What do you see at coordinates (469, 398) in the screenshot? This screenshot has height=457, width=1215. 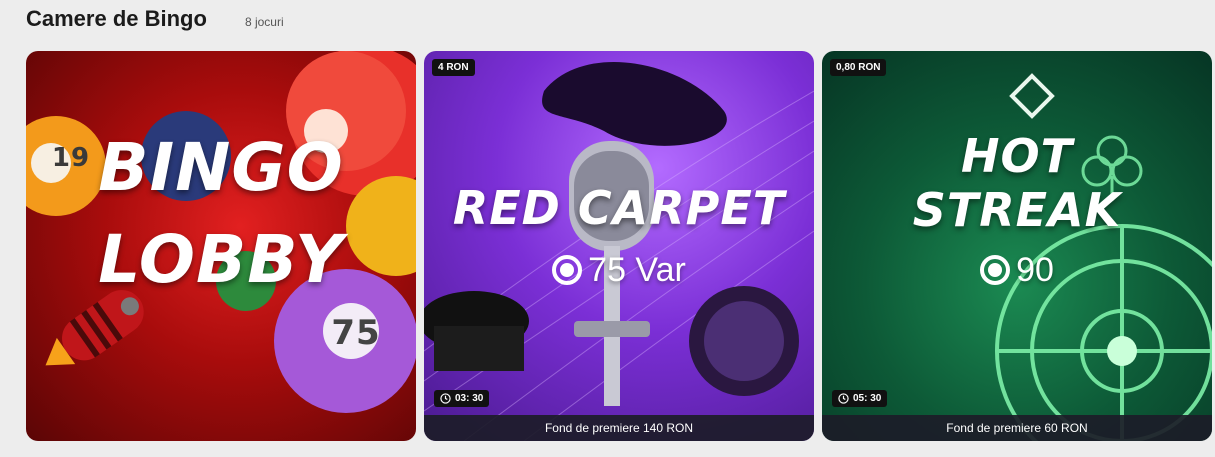 I see `timer-text: 03: 30` at bounding box center [469, 398].